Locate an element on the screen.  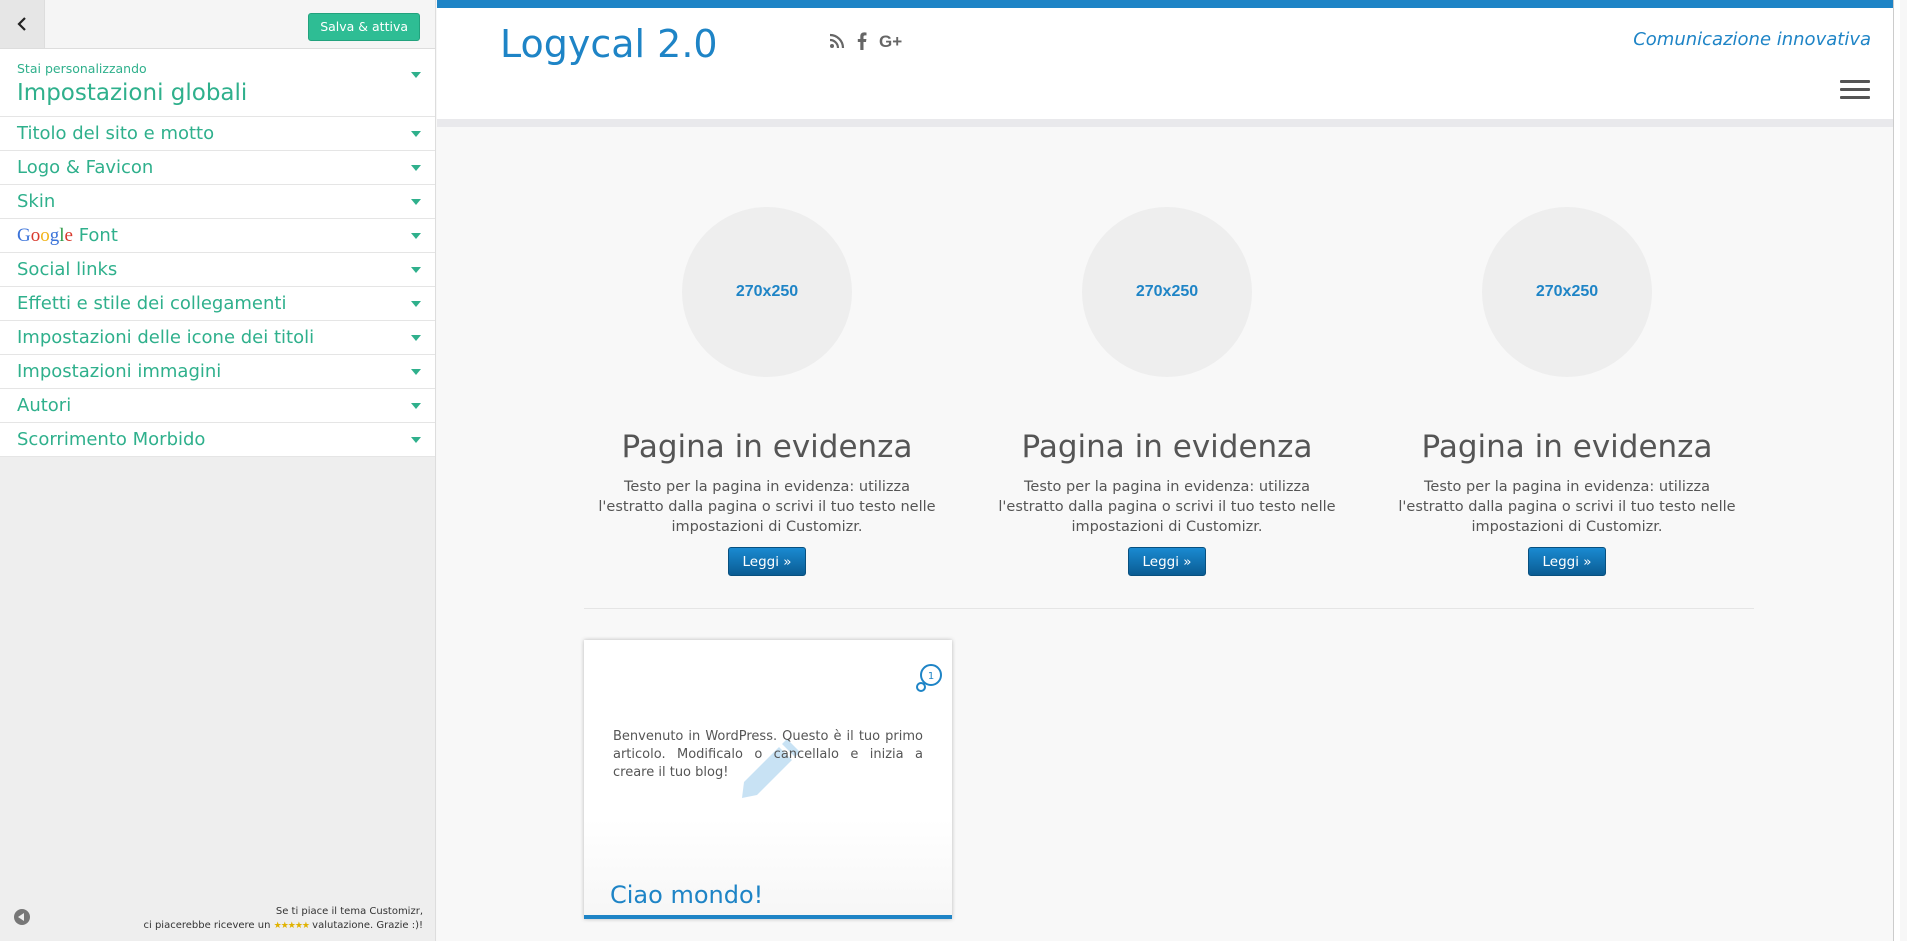
section-social-links: Social links is located at coordinates (217, 270).